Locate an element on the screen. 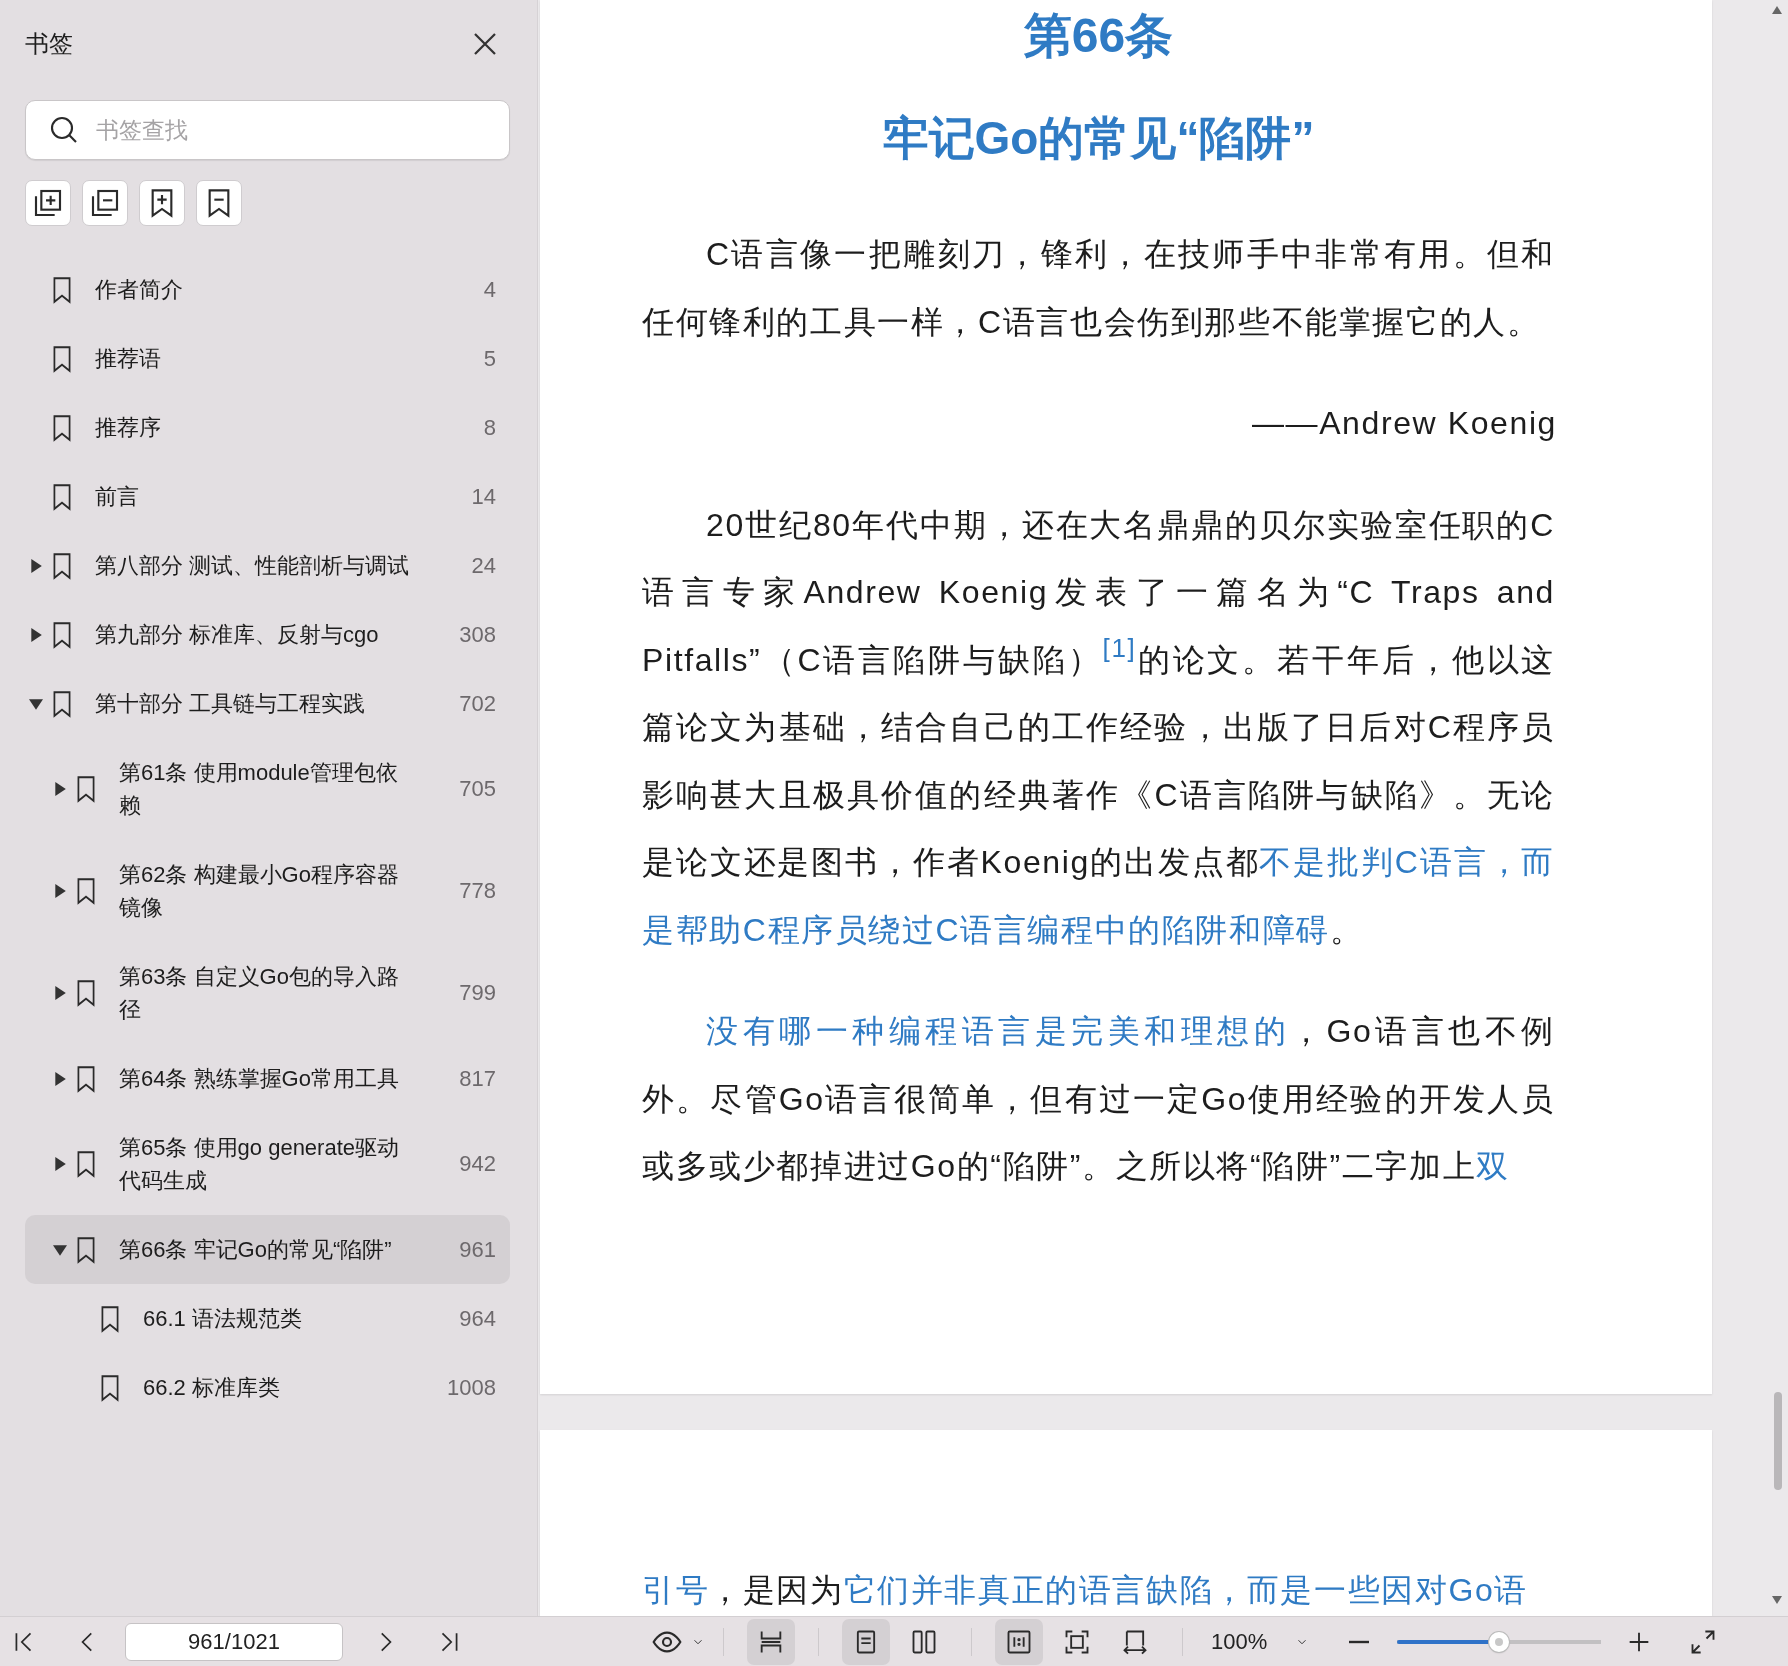 The width and height of the screenshot is (1788, 1666). bookmark-title: 第九部分 标准库、反射与cgo is located at coordinates (237, 635).